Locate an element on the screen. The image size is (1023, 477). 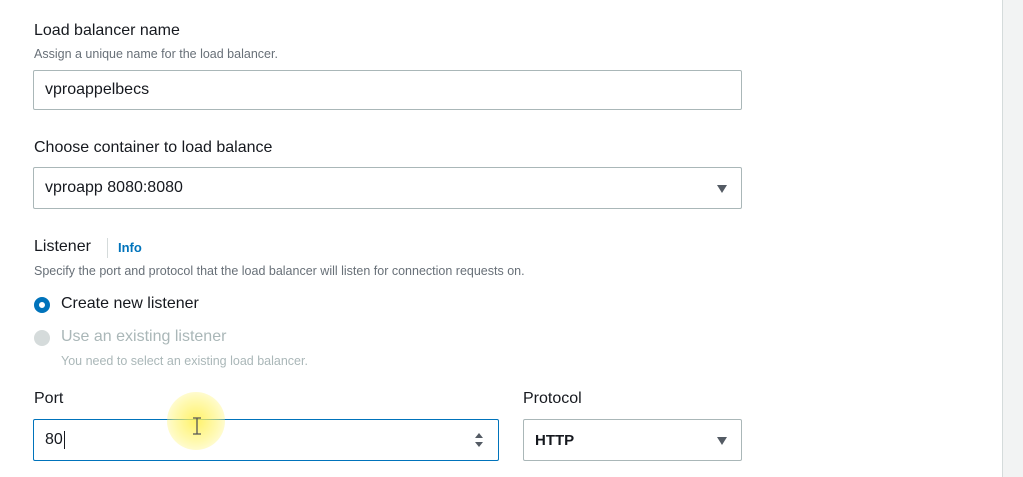
container-selected-value: vproapp 8080:8080 is located at coordinates (114, 187).